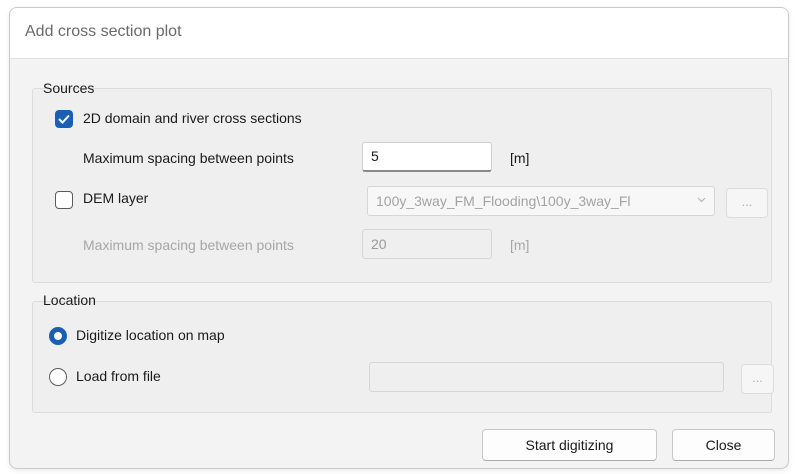  I want to click on dem-layer-select: 100y_3way_FM_Flooding\100y_3way_Fl, so click(541, 201).